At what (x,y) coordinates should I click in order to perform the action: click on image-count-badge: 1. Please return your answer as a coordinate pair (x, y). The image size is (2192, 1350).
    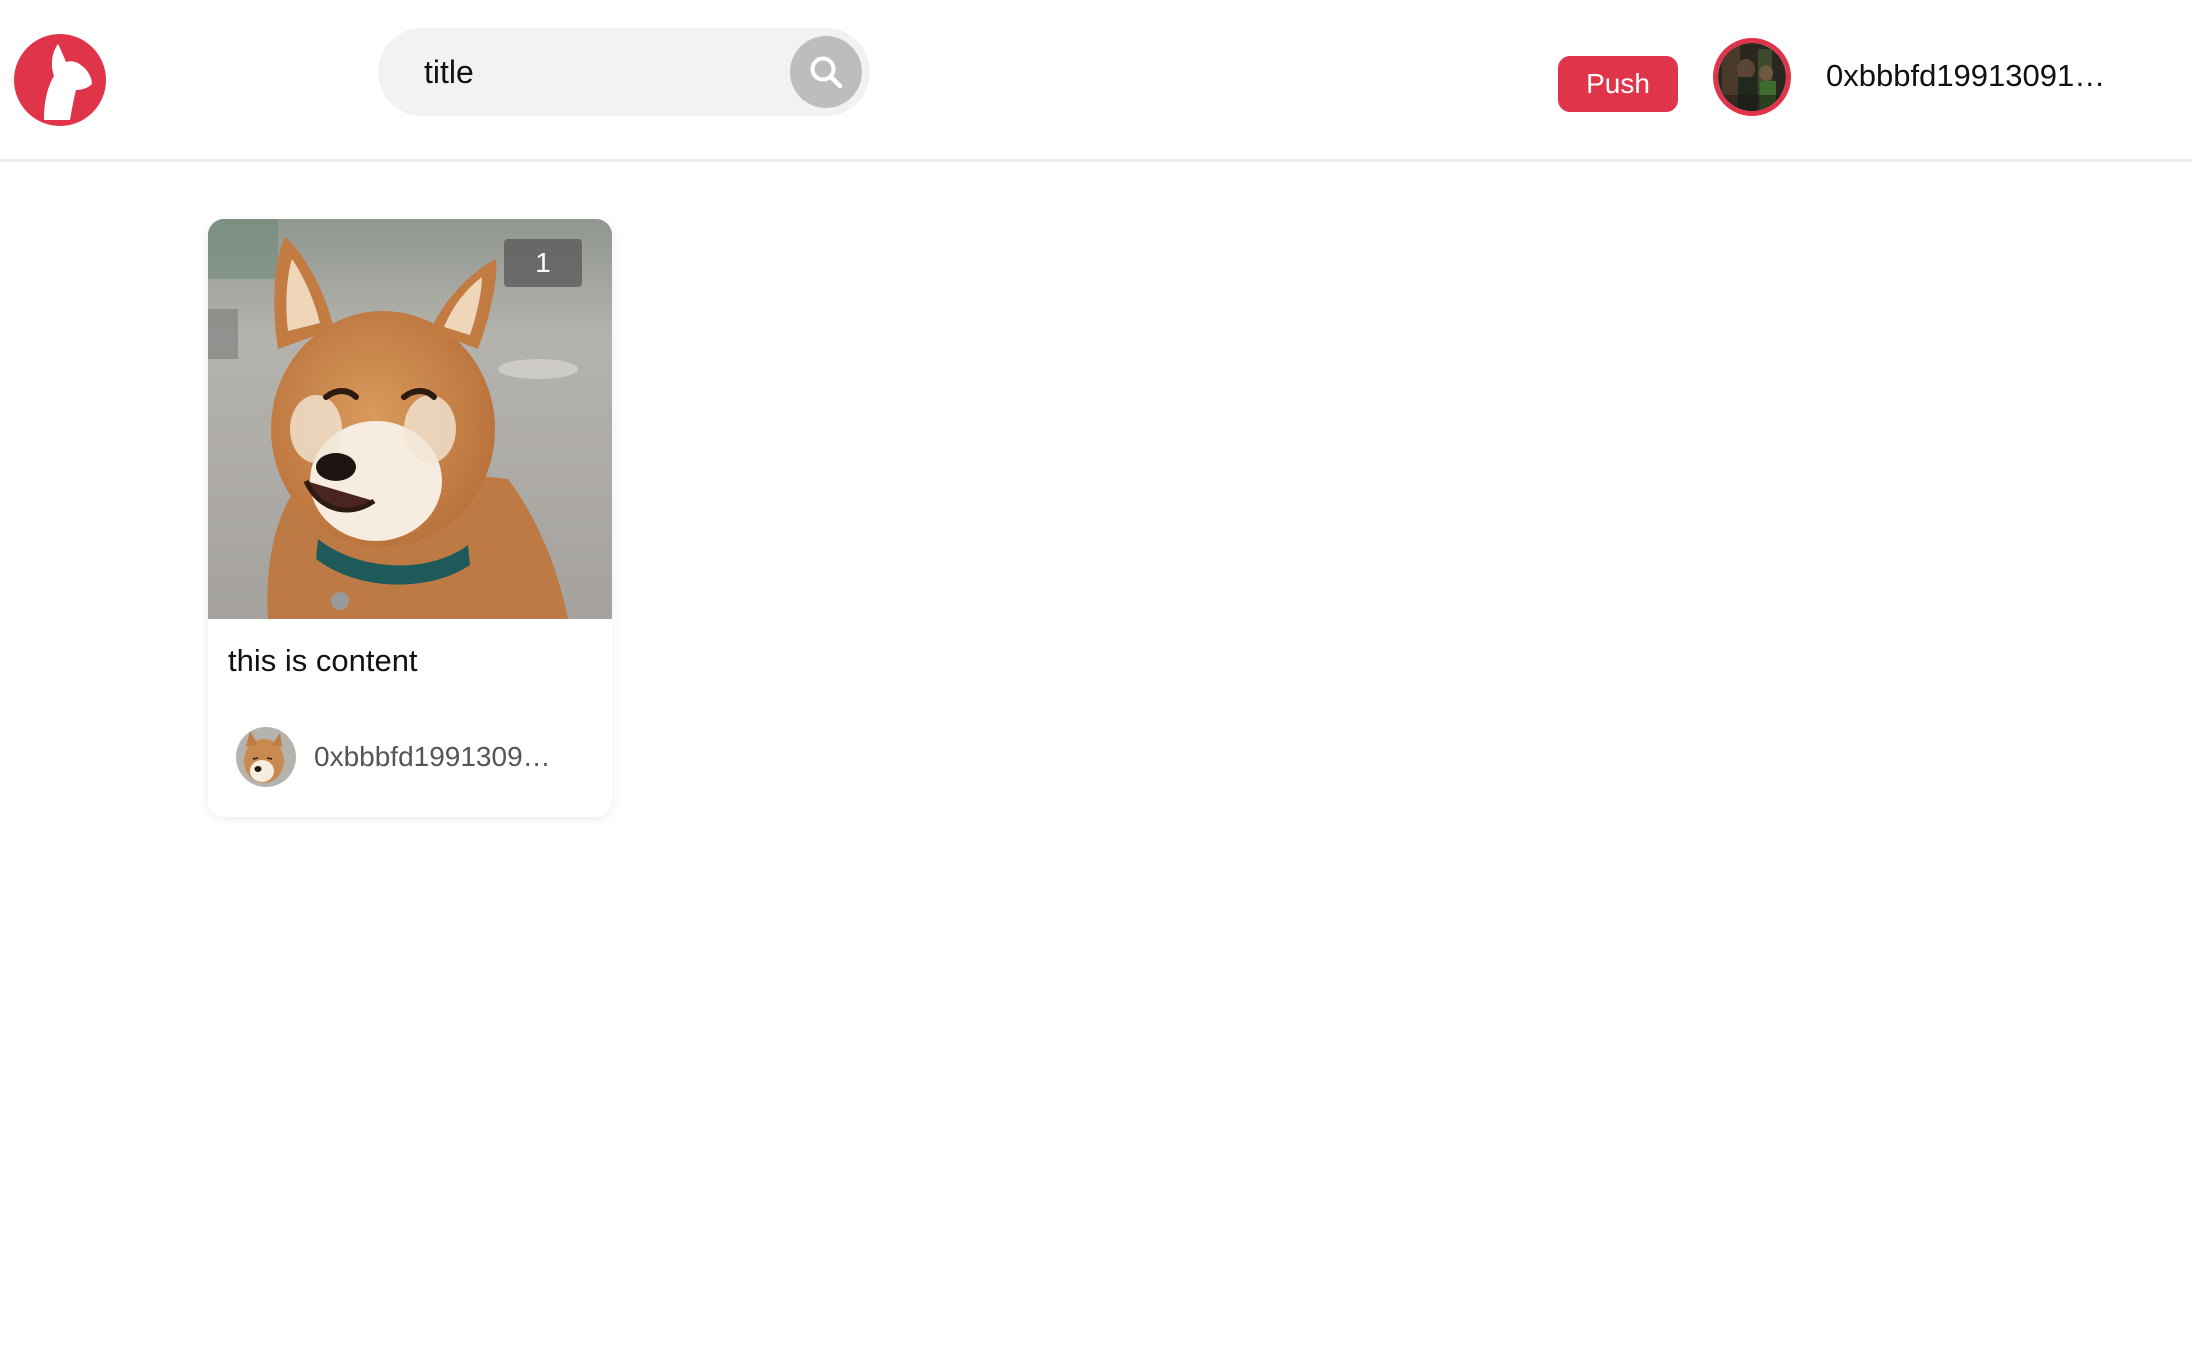
    Looking at the image, I should click on (543, 263).